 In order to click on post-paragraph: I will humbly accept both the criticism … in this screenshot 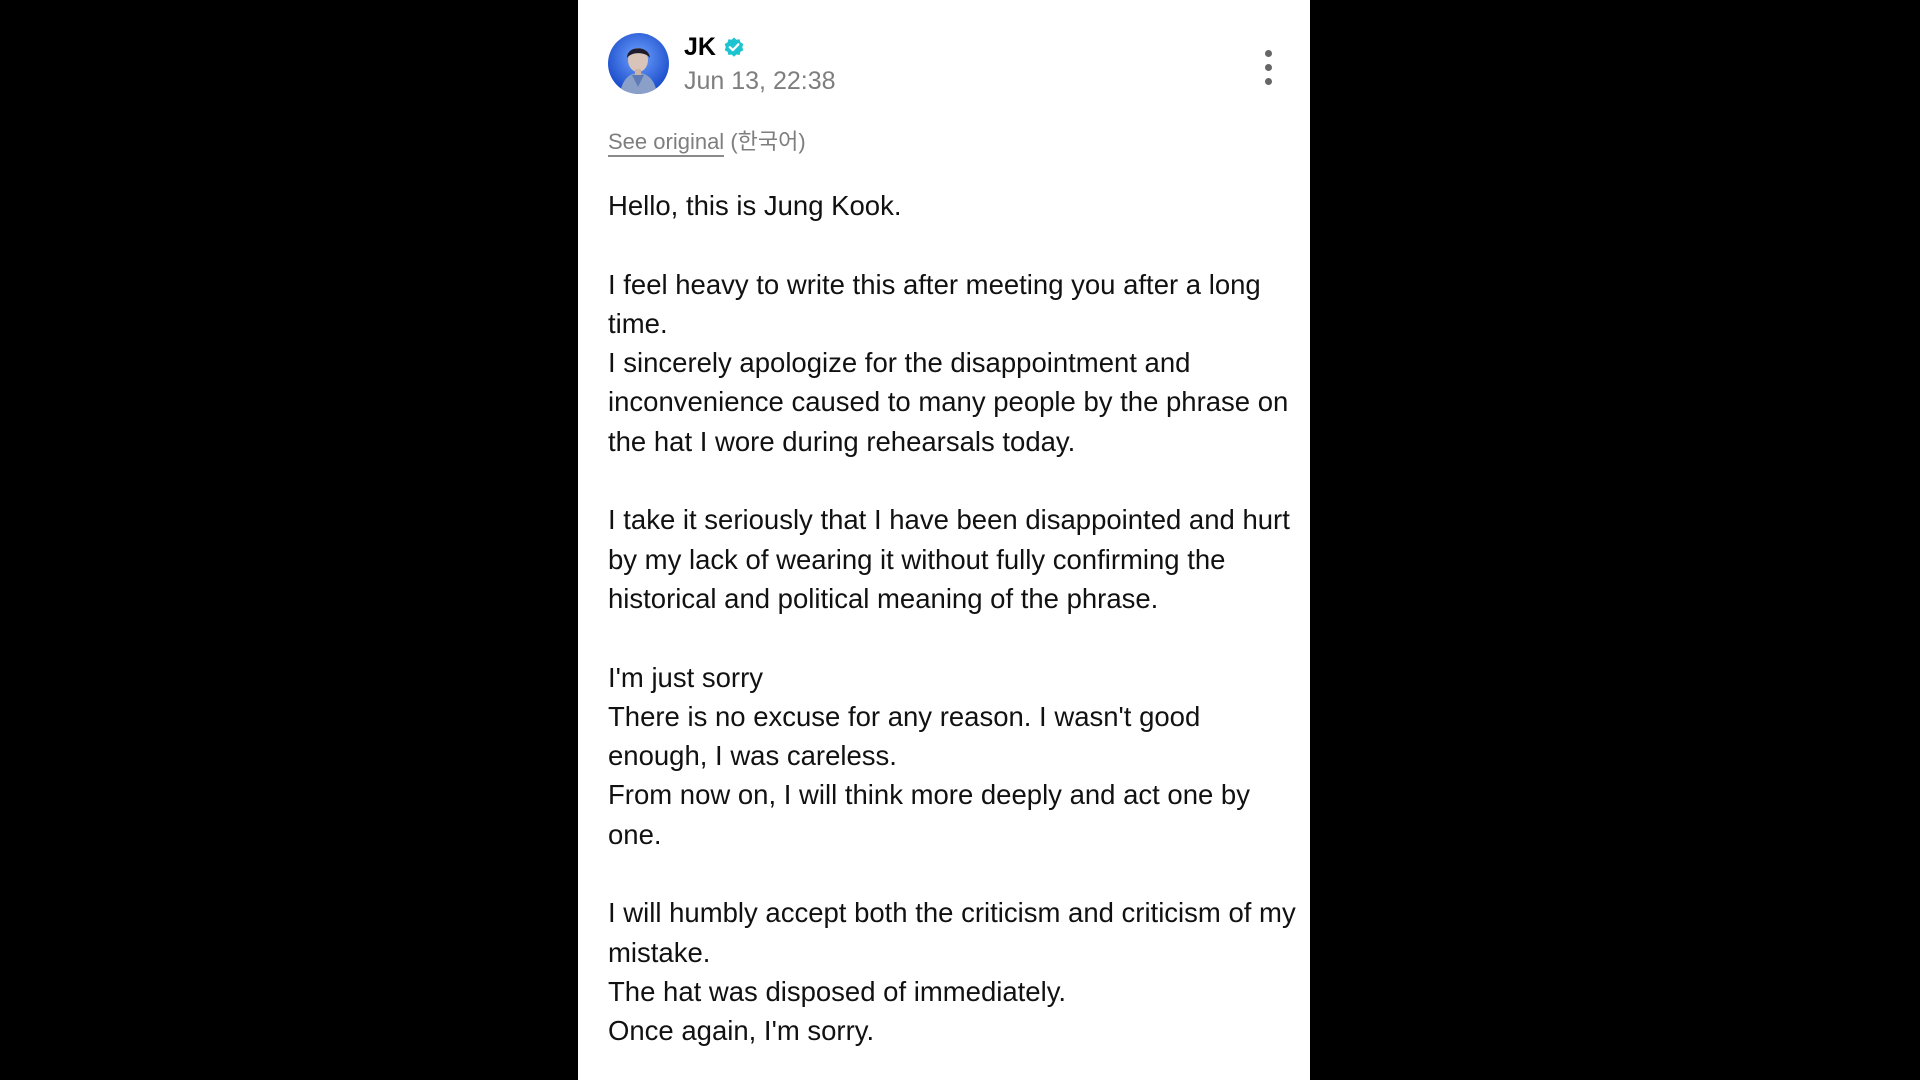, I will do `click(952, 972)`.